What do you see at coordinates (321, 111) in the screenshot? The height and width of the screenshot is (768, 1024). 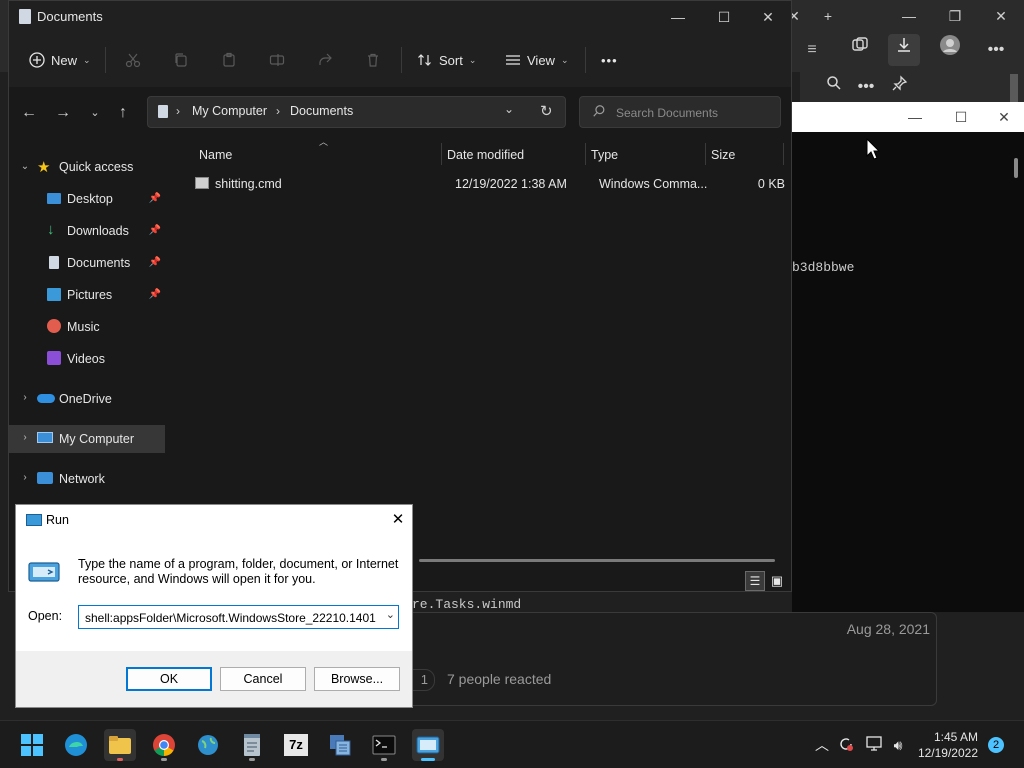 I see `breadcrumb-documents: Documents` at bounding box center [321, 111].